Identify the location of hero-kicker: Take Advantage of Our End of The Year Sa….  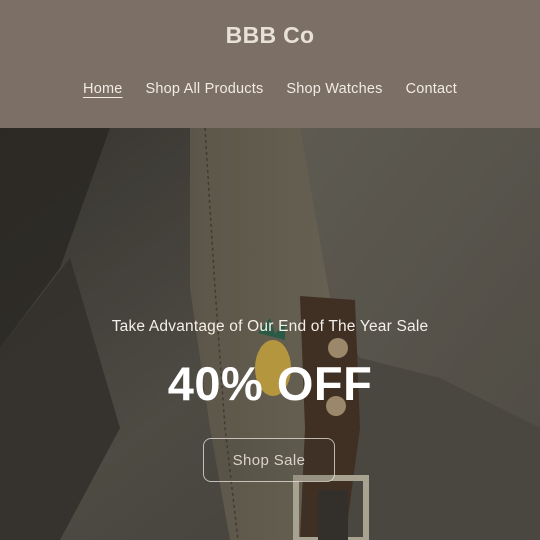
(270, 326).